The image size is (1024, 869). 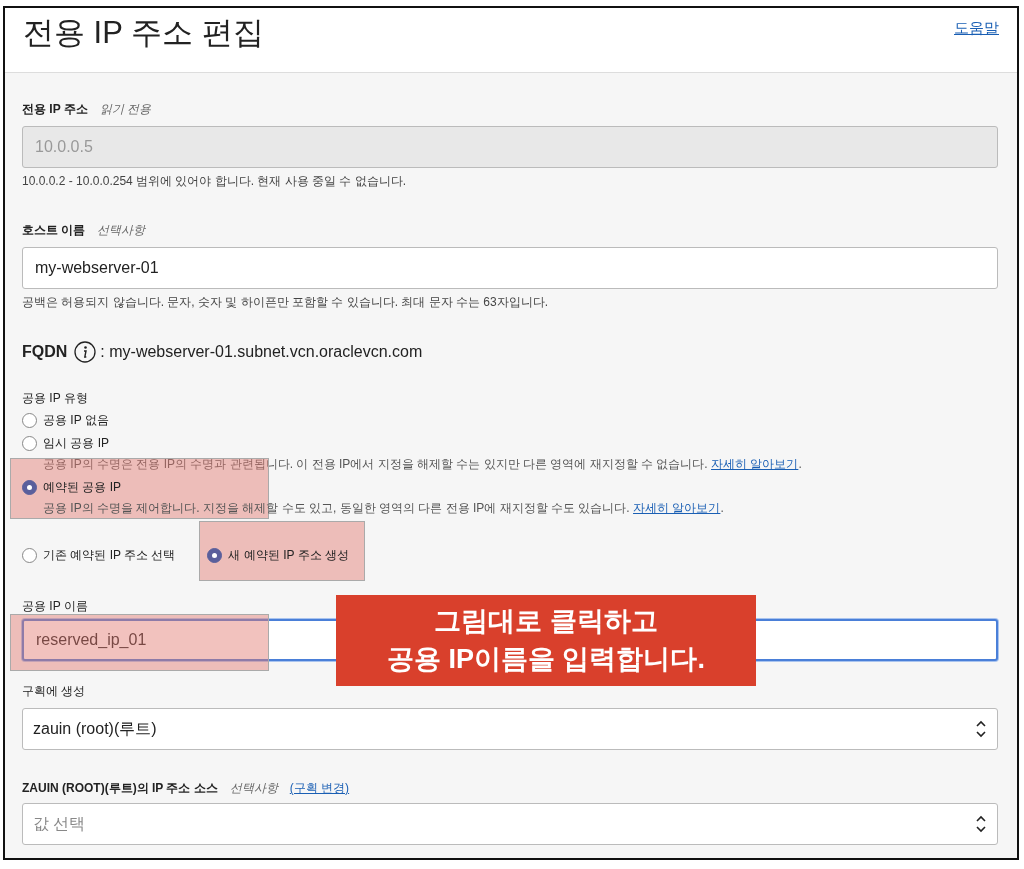 What do you see at coordinates (109, 555) in the screenshot?
I see `option-label: 기존 예약된 IP 주소 선택` at bounding box center [109, 555].